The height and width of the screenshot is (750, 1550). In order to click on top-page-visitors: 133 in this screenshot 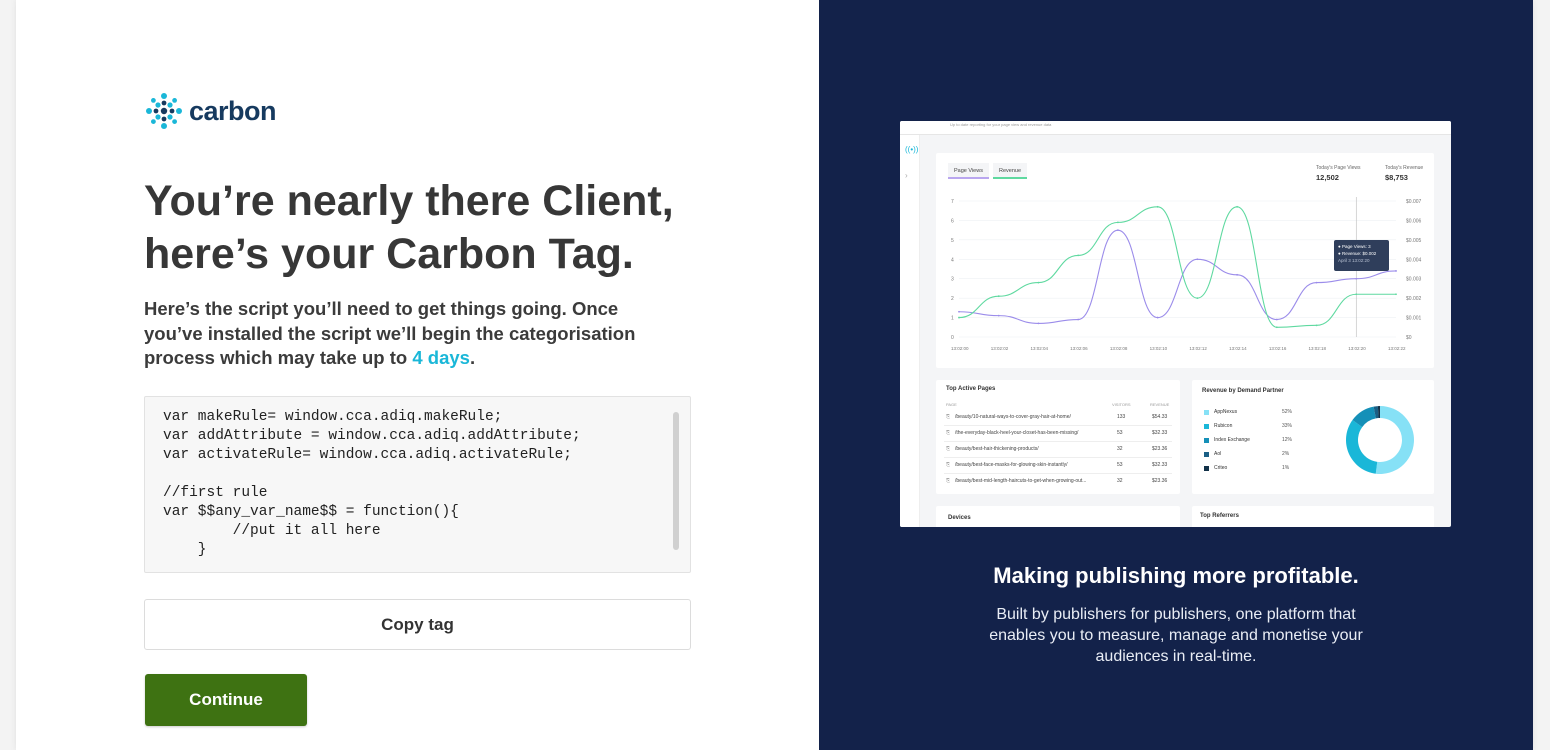, I will do `click(1121, 417)`.